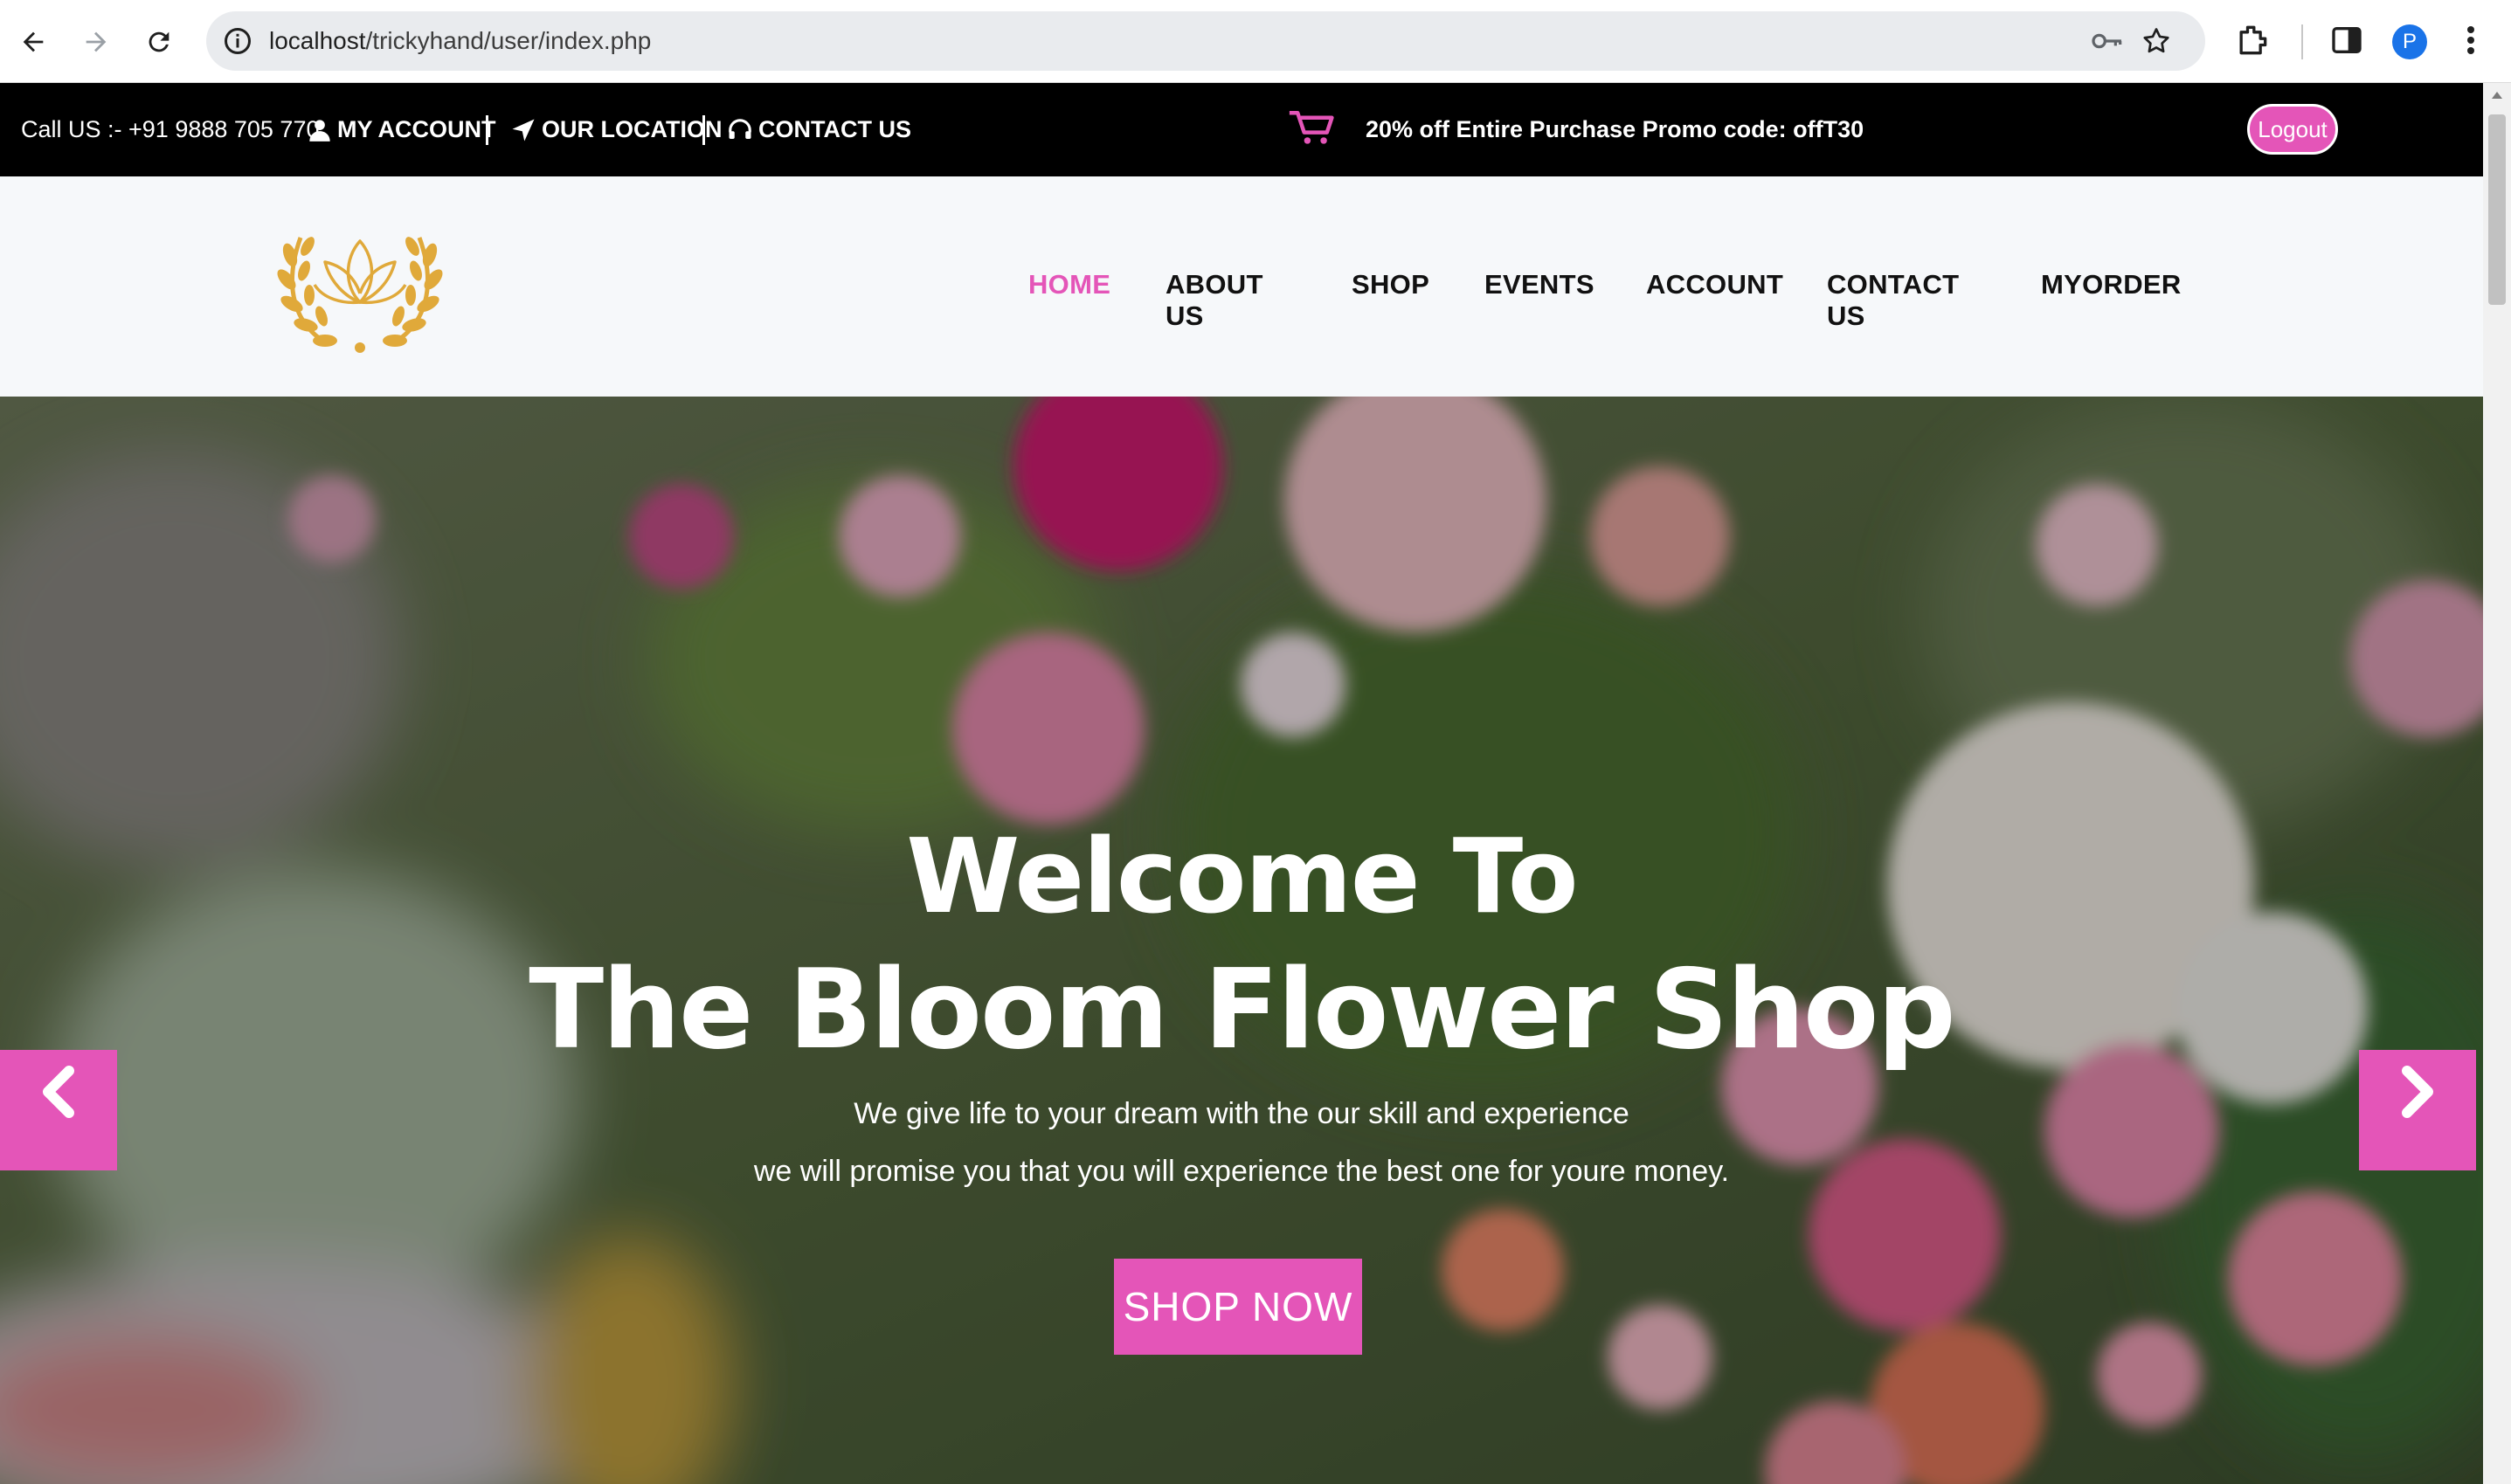 The width and height of the screenshot is (2511, 1484). What do you see at coordinates (319, 130) in the screenshot?
I see `user-icon` at bounding box center [319, 130].